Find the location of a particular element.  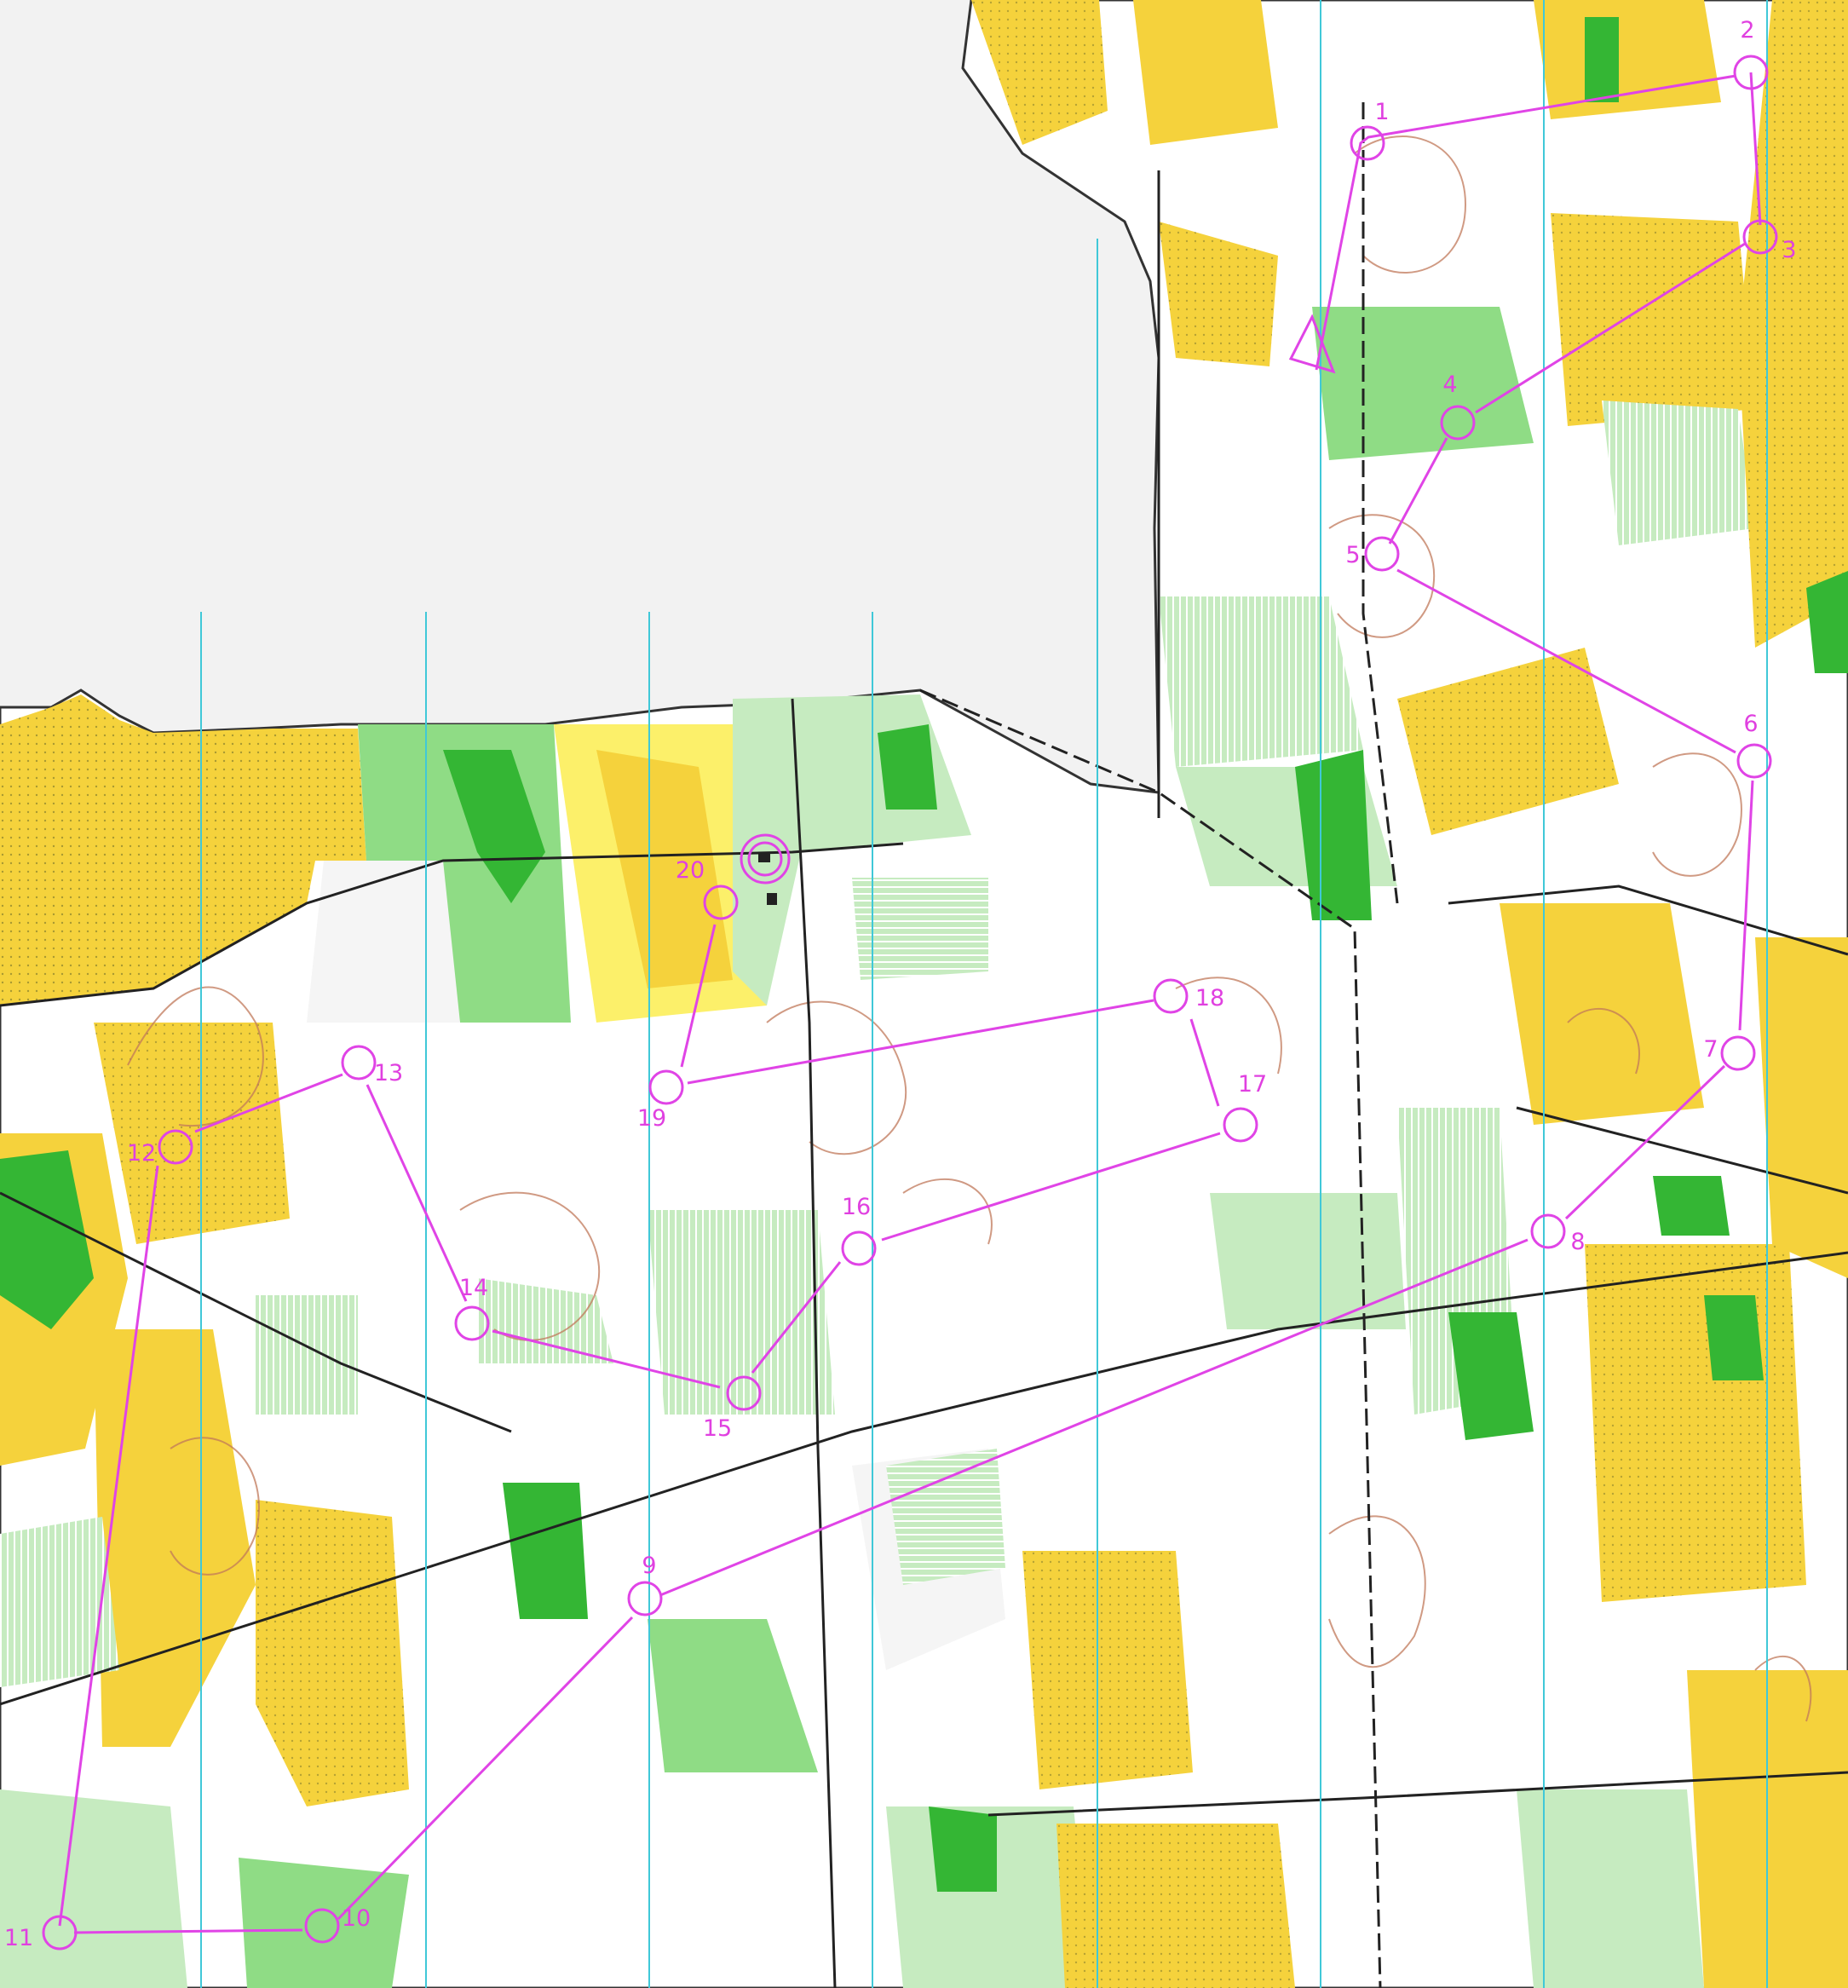

control-label: 6 is located at coordinates (1750, 724).